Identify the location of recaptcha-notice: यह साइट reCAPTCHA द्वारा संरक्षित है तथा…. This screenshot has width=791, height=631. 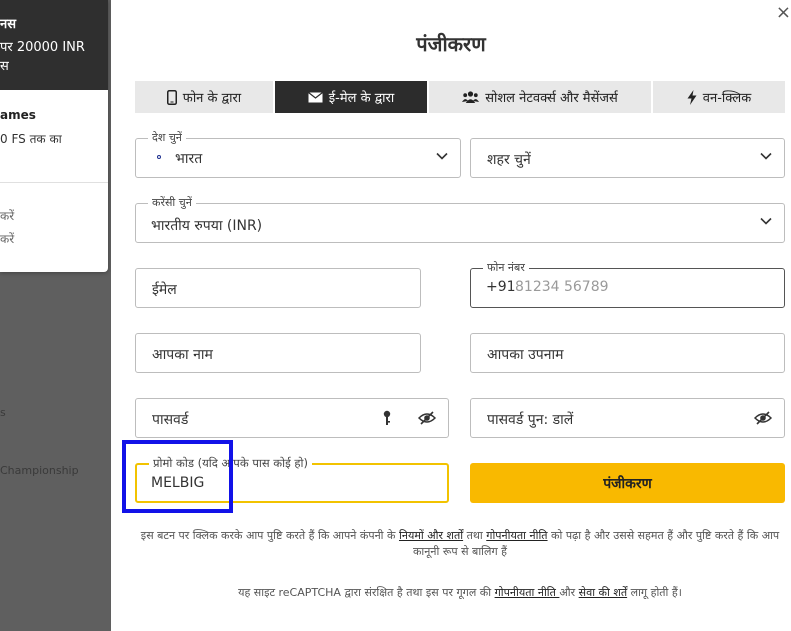
(460, 593).